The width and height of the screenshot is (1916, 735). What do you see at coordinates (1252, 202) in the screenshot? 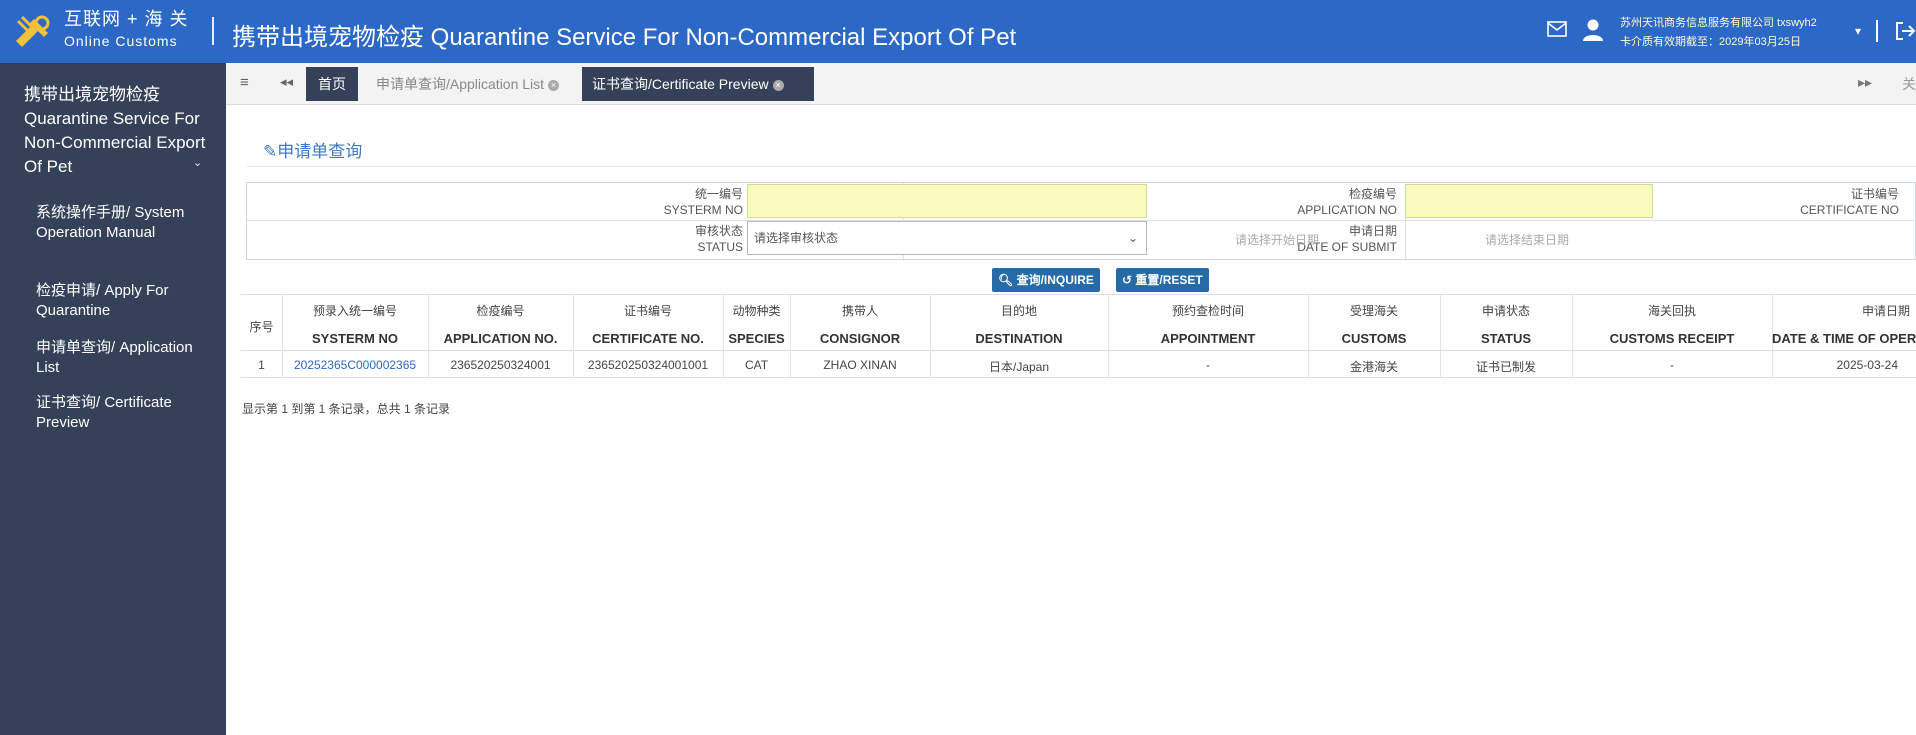
I see `application-no-label: 检疫编号 APPLICATION NO` at bounding box center [1252, 202].